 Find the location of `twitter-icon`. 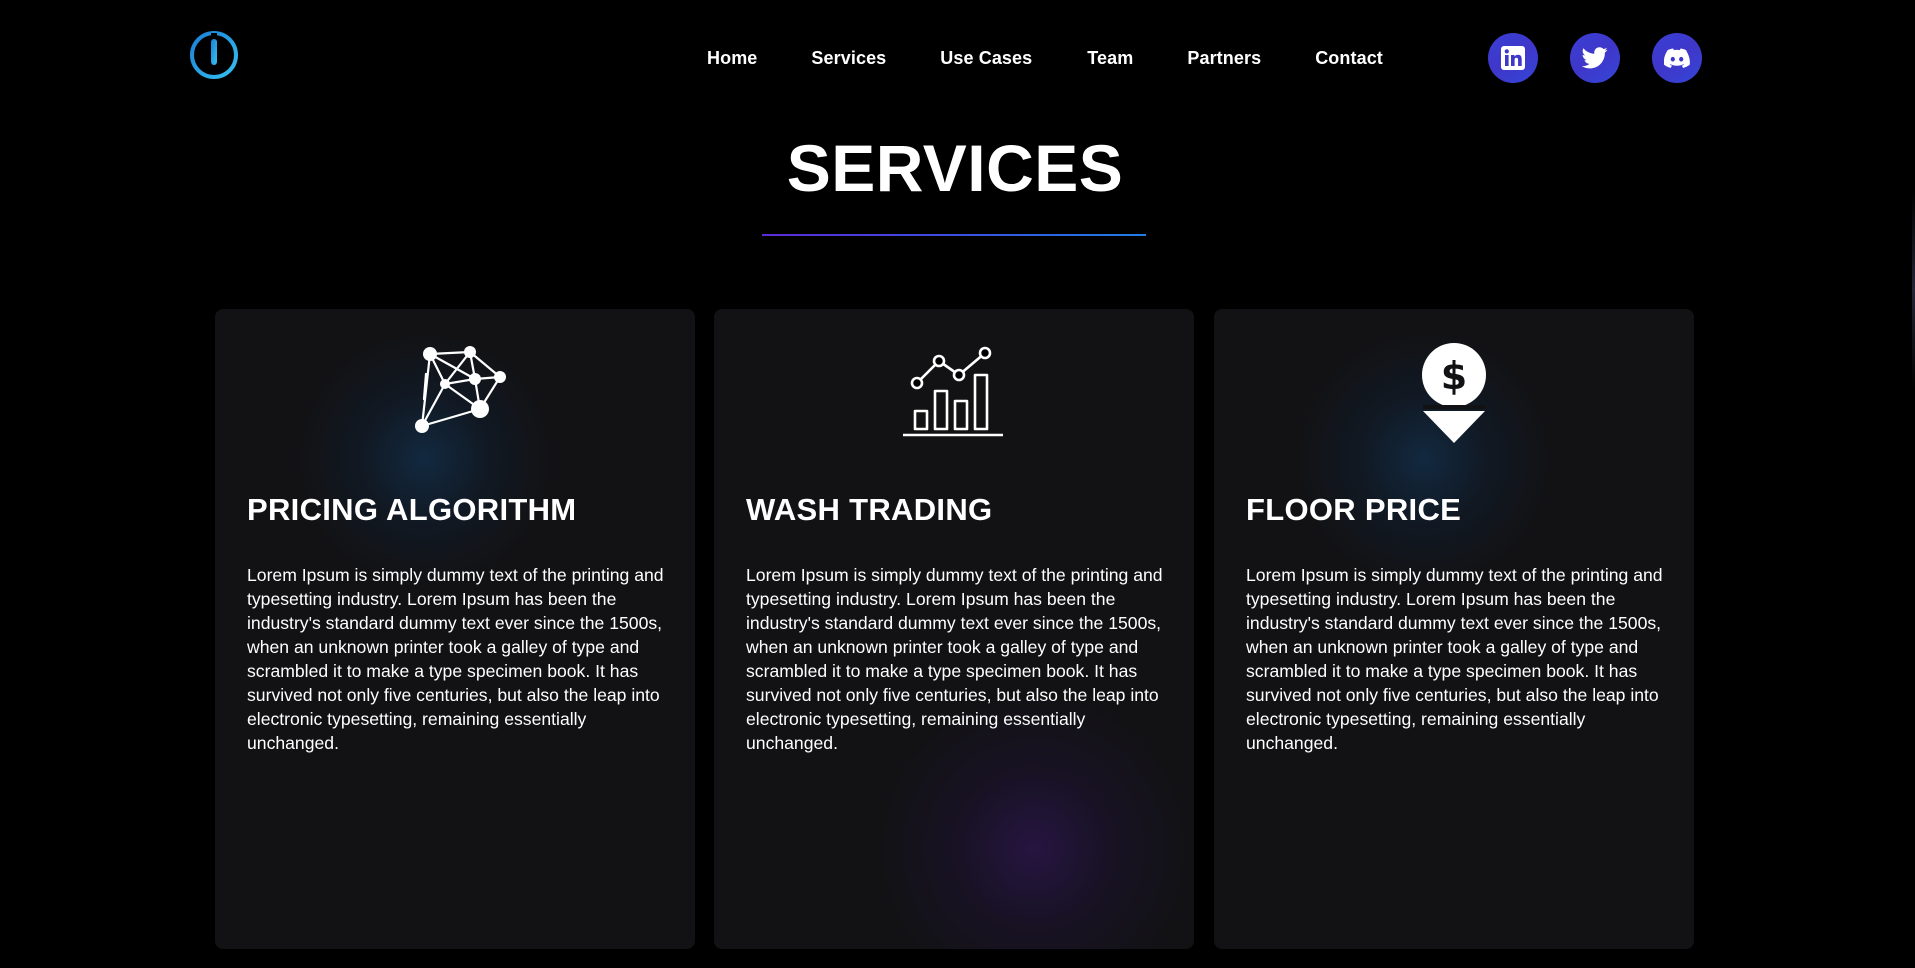

twitter-icon is located at coordinates (1595, 58).